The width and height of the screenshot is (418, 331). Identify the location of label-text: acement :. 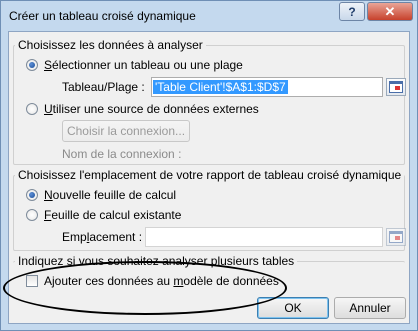
(116, 237).